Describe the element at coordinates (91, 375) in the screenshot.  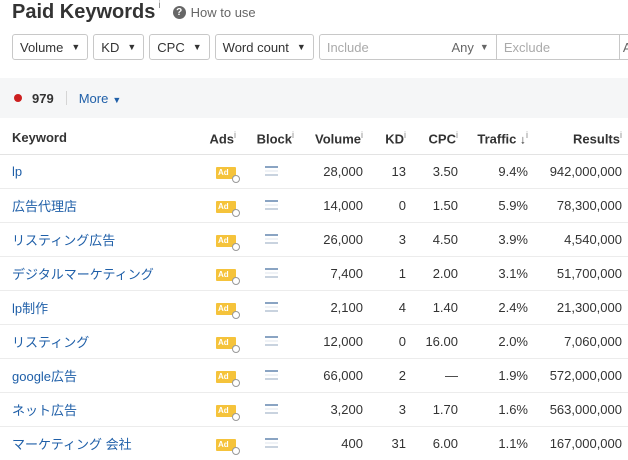
I see `keyword-link: google広告` at that location.